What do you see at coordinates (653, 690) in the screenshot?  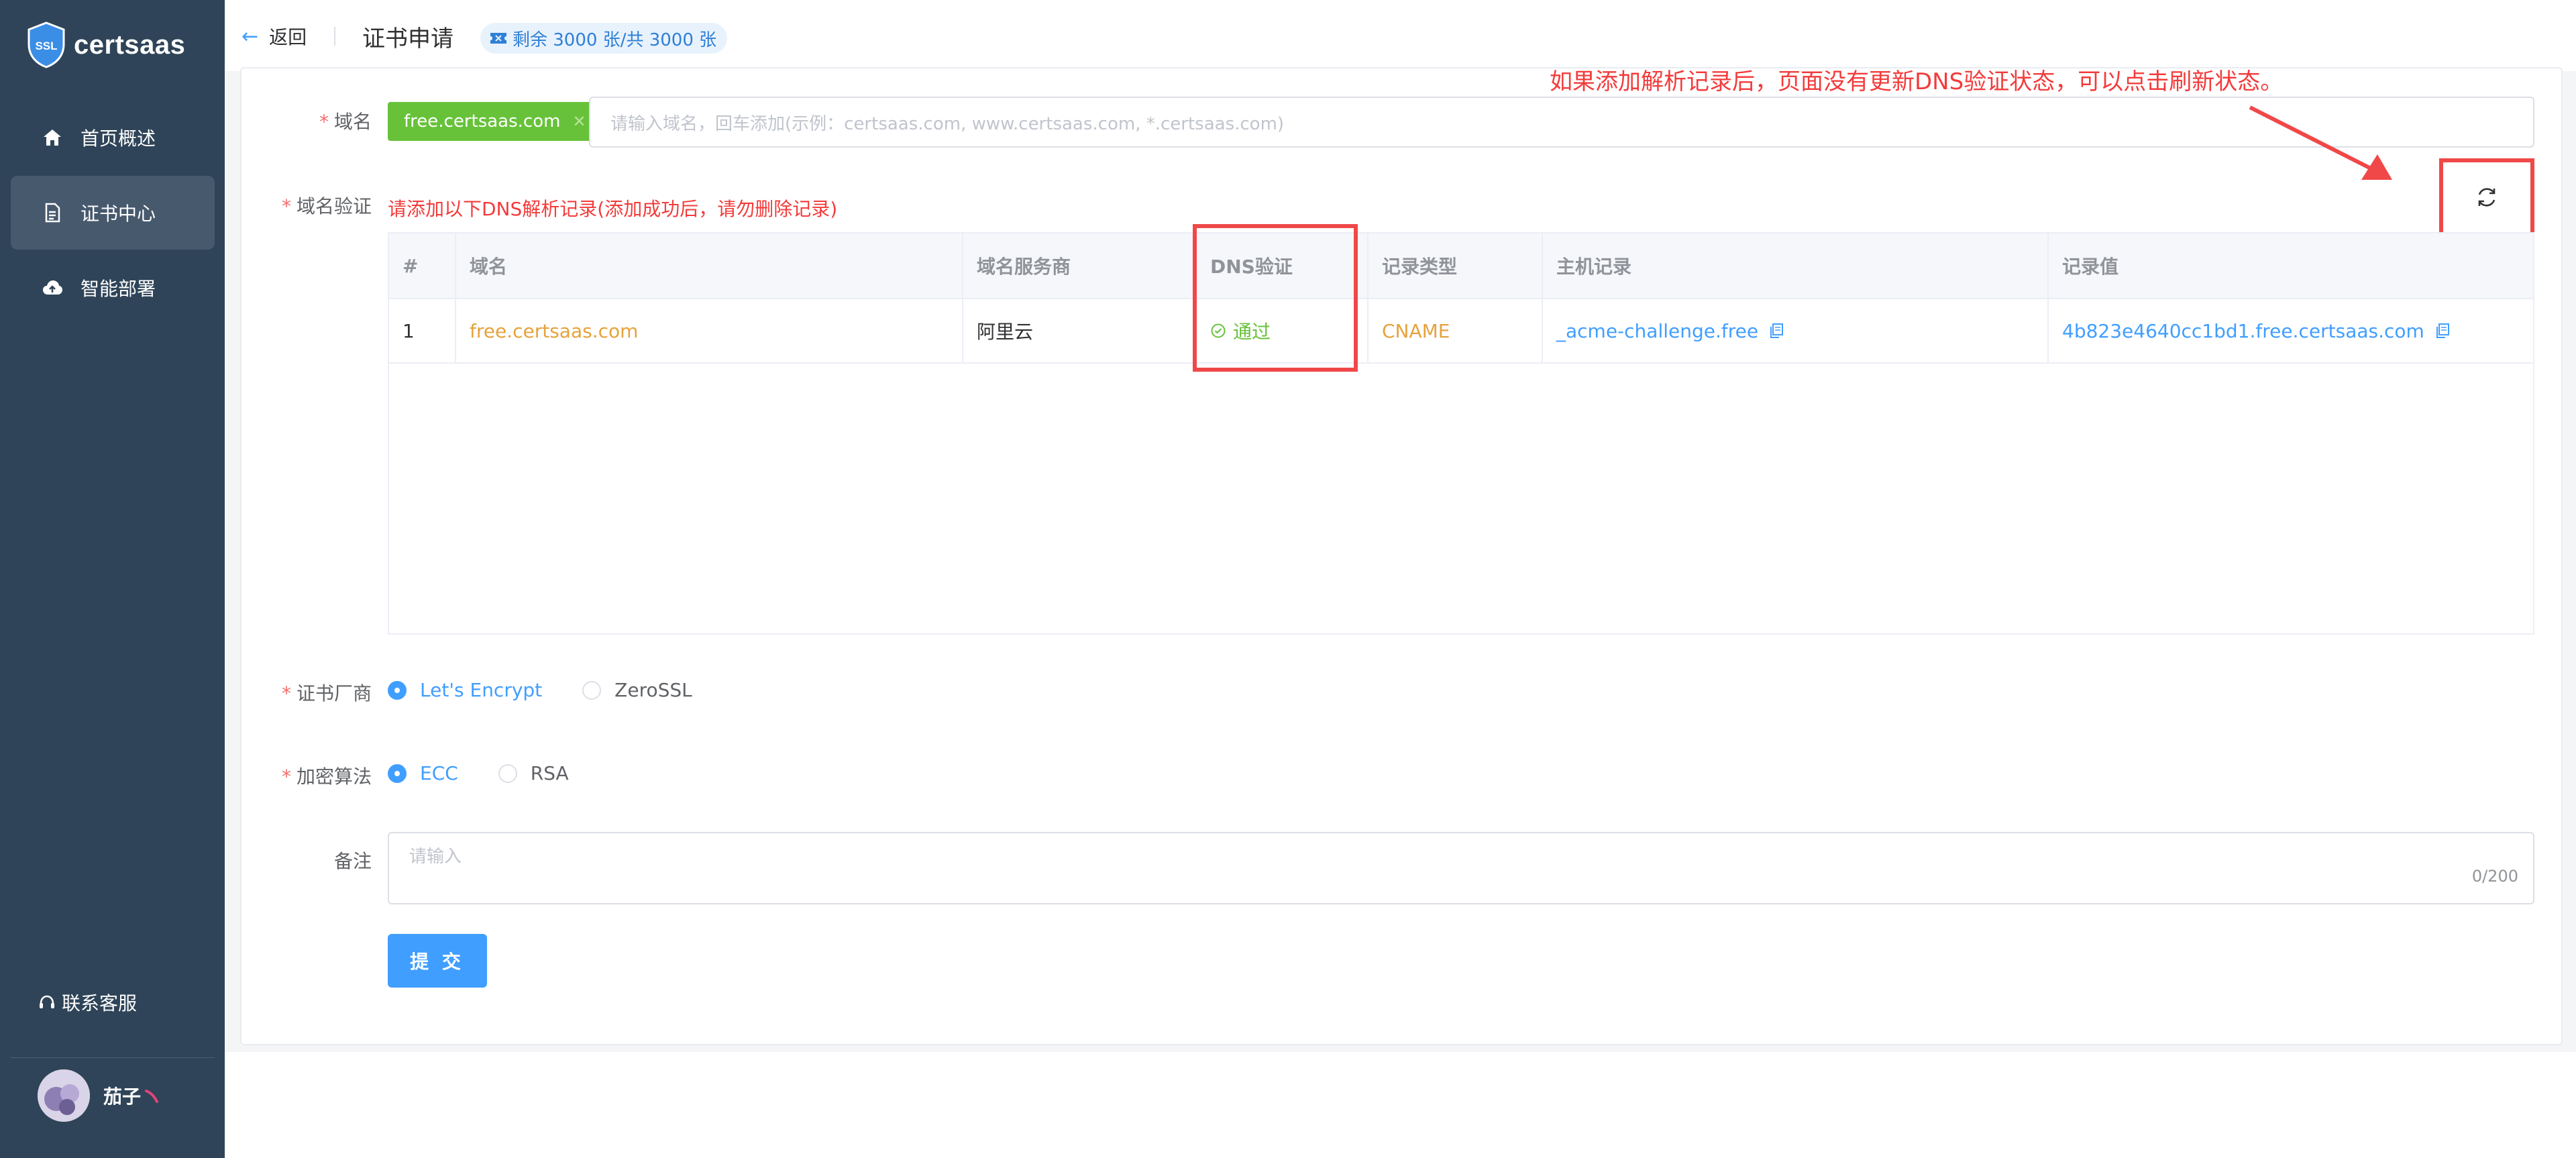 I see `radio-label: ZeroSSL` at bounding box center [653, 690].